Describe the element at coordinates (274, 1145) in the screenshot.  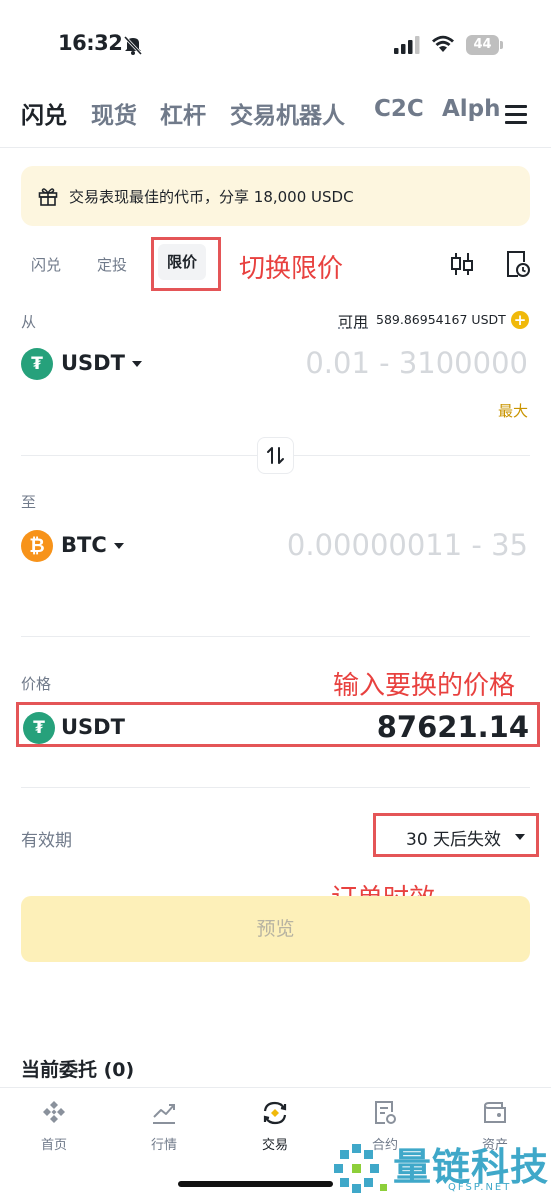
I see `nav-trade-label: 交易` at that location.